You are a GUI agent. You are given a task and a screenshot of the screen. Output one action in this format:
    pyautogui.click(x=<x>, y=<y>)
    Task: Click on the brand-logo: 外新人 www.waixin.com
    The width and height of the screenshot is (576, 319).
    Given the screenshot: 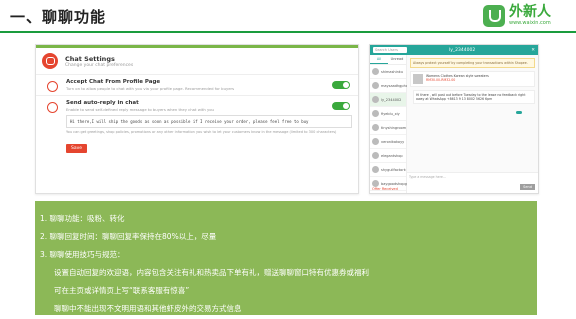 What is the action you would take?
    pyautogui.click(x=517, y=16)
    